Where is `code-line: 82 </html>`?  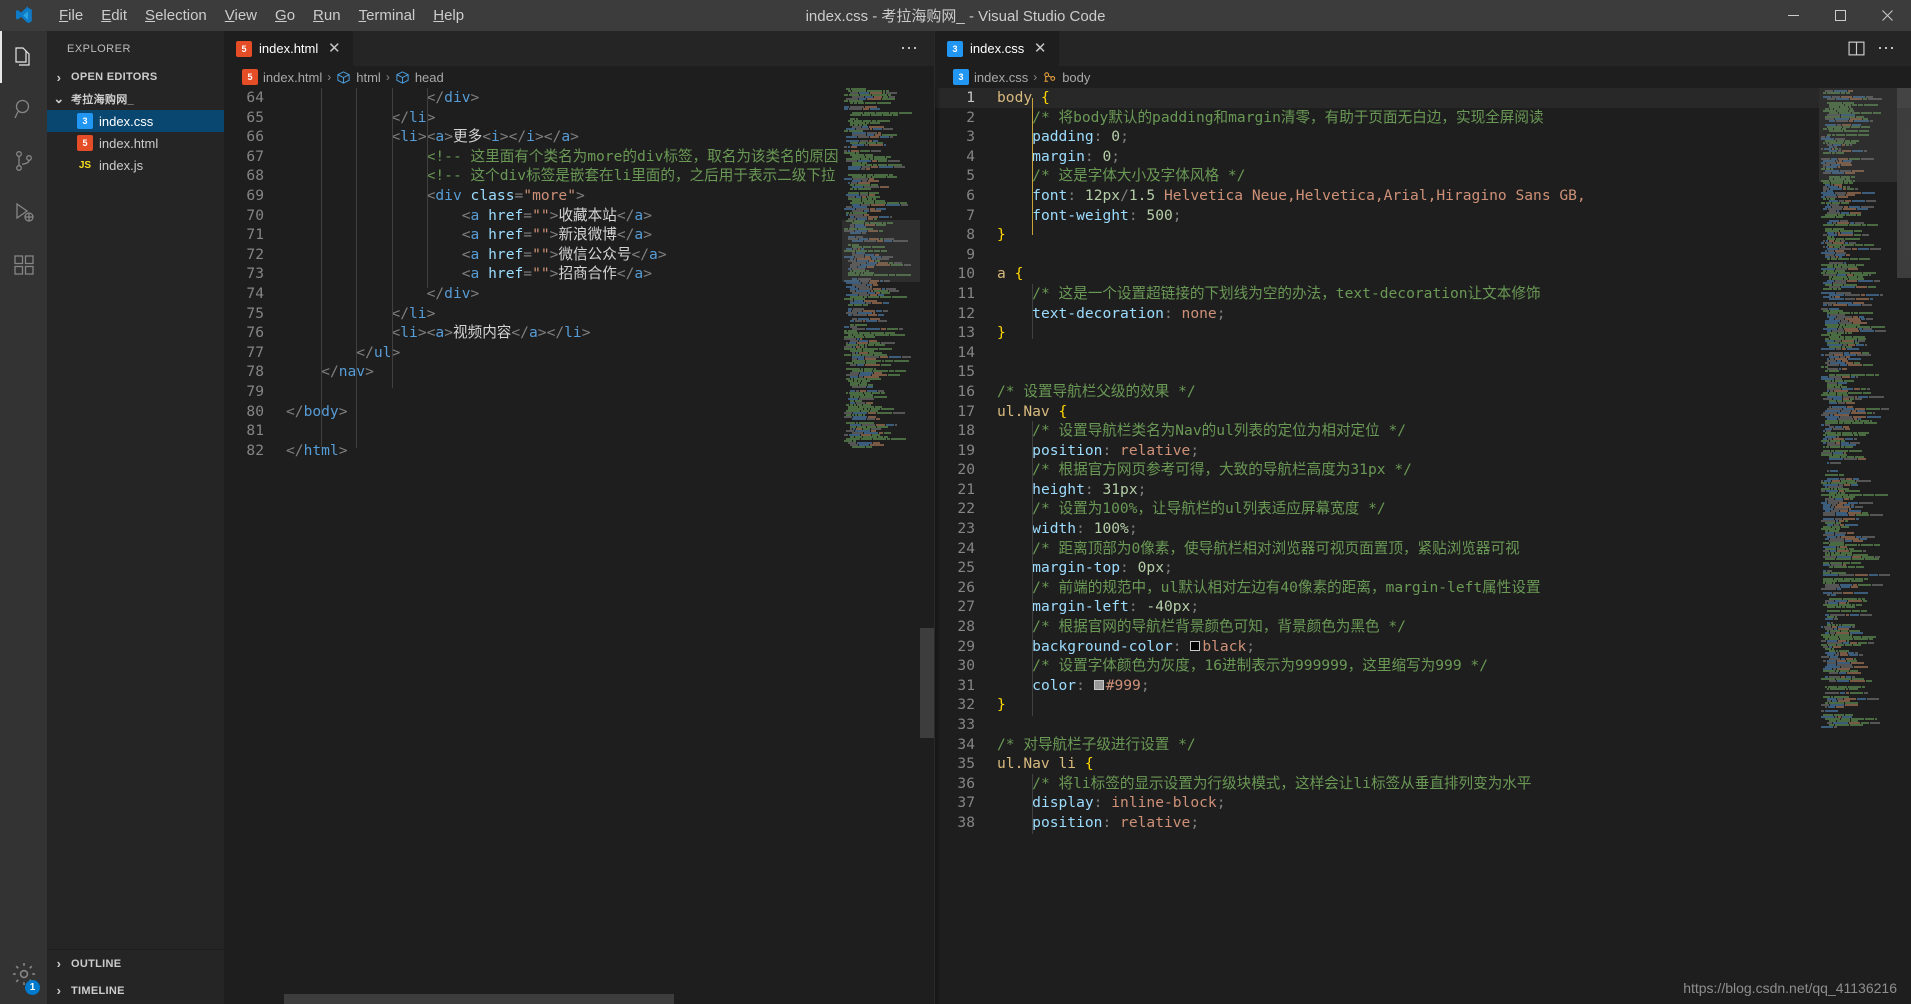
code-line: 82 </html> is located at coordinates (579, 451).